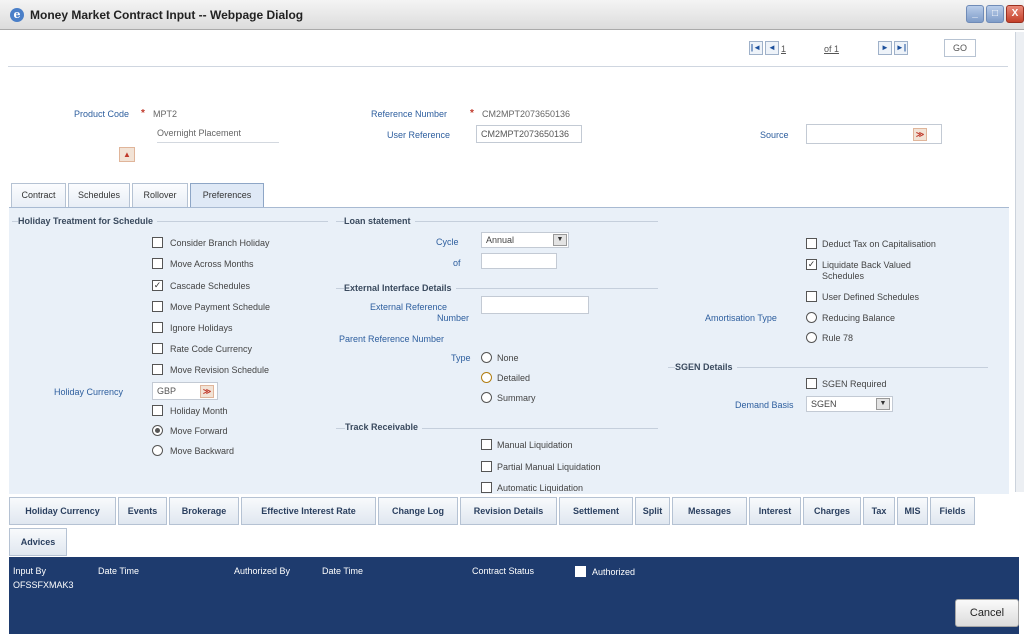 The width and height of the screenshot is (1024, 634). I want to click on option-label: SGEN Required, so click(854, 384).